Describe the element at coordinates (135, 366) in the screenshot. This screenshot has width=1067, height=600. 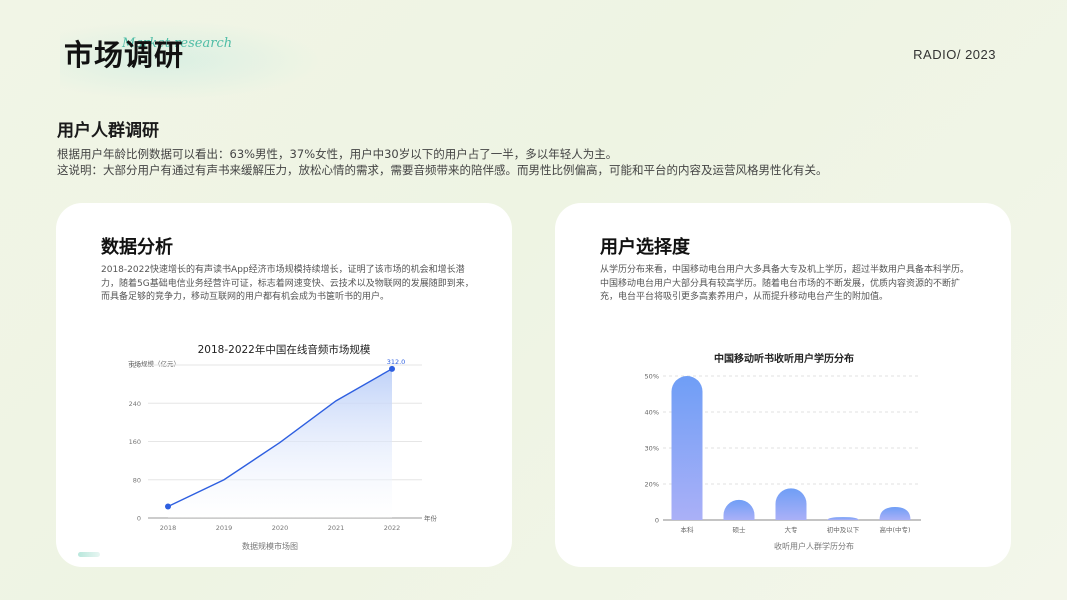
I see `y-tick-label: 320` at that location.